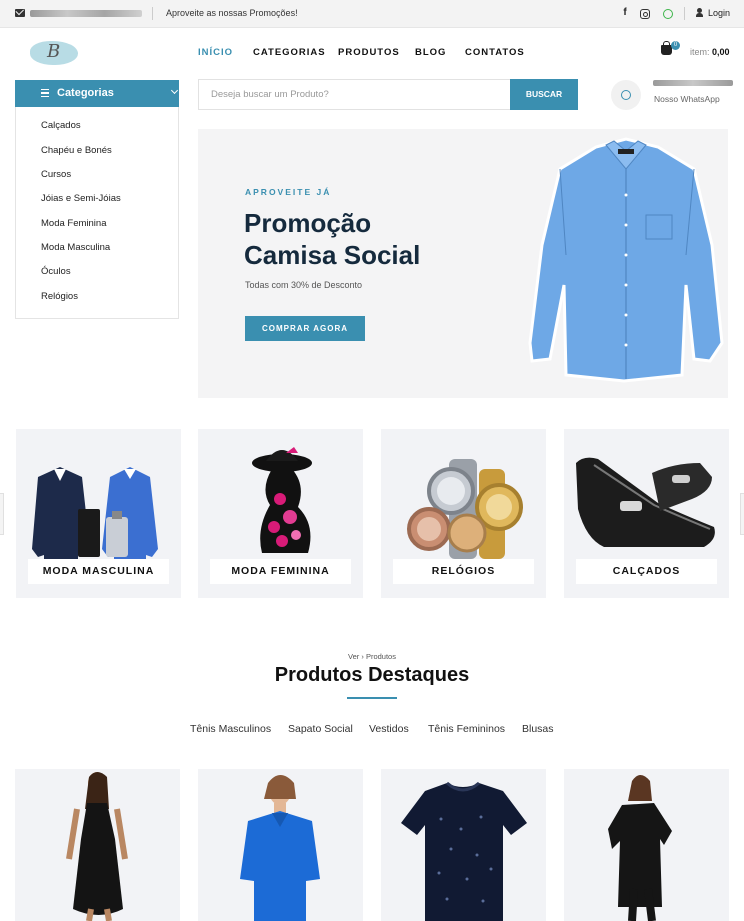  Describe the element at coordinates (463, 513) in the screenshot. I see `category-card-relogios: RELÓGIOS` at that location.